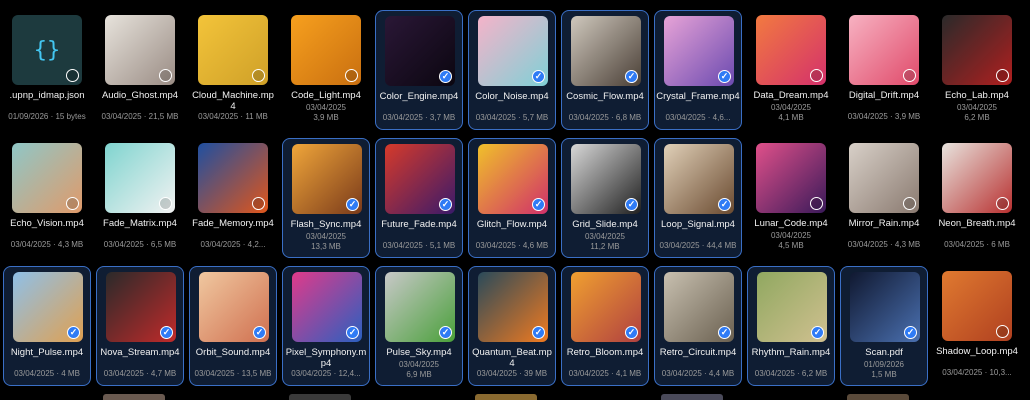  Describe the element at coordinates (791, 223) in the screenshot. I see `file-name: Lunar_Code.mp4` at that location.